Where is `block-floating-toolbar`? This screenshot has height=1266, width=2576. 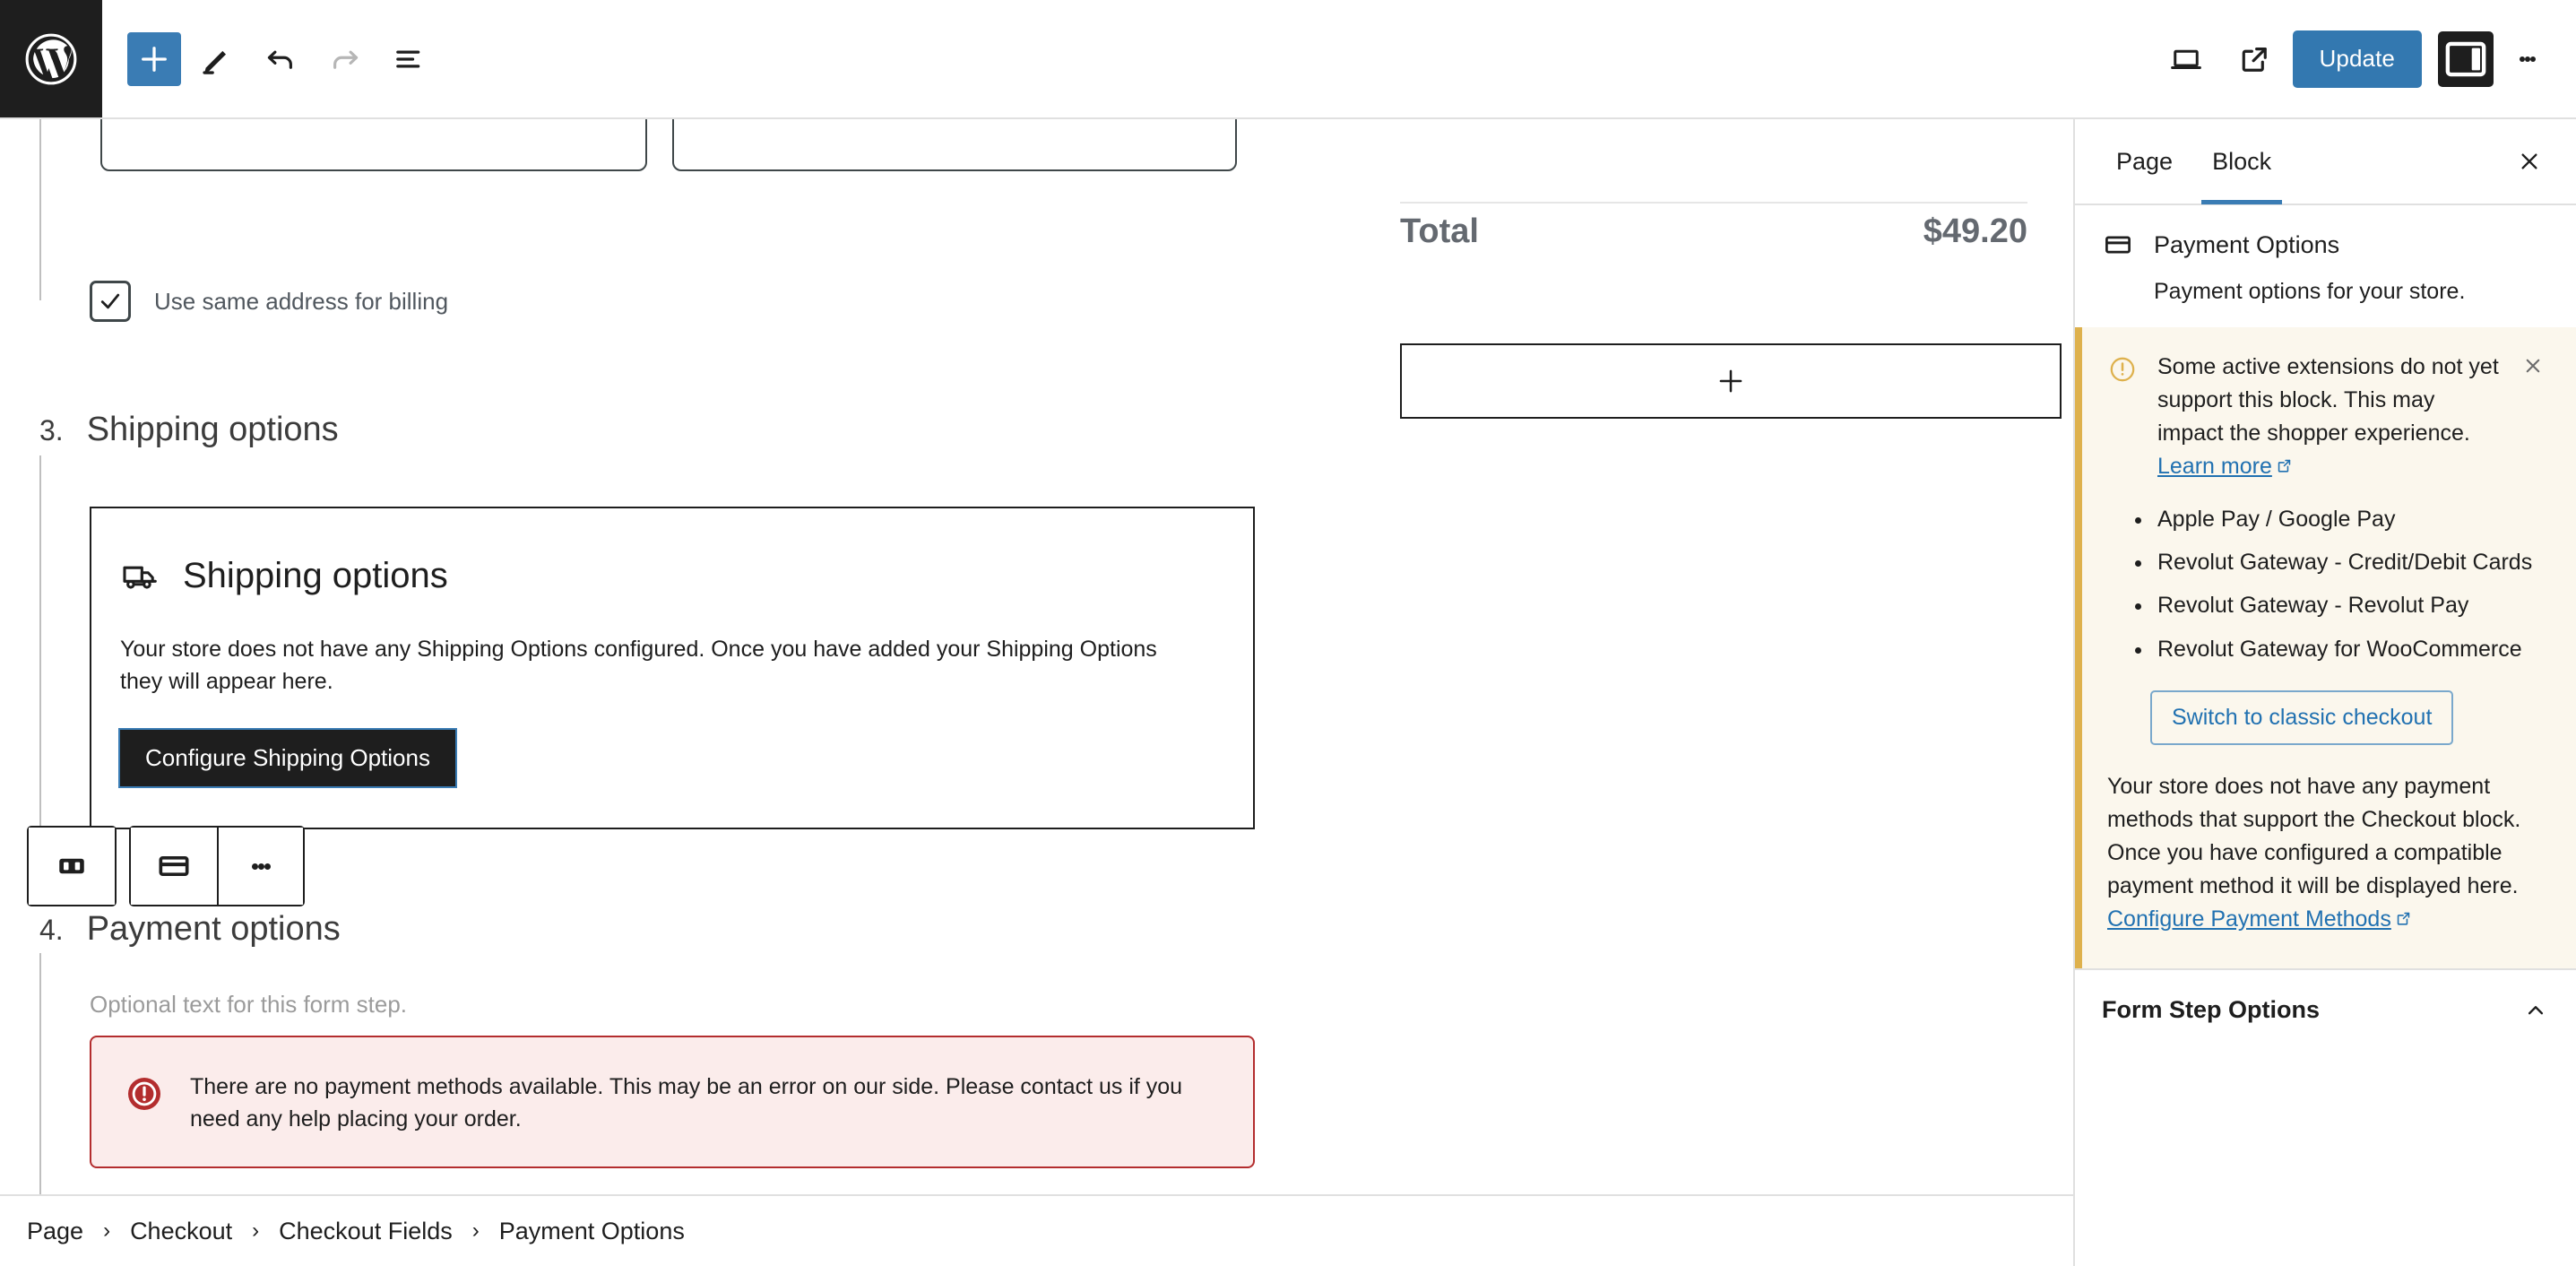
block-floating-toolbar is located at coordinates (166, 866).